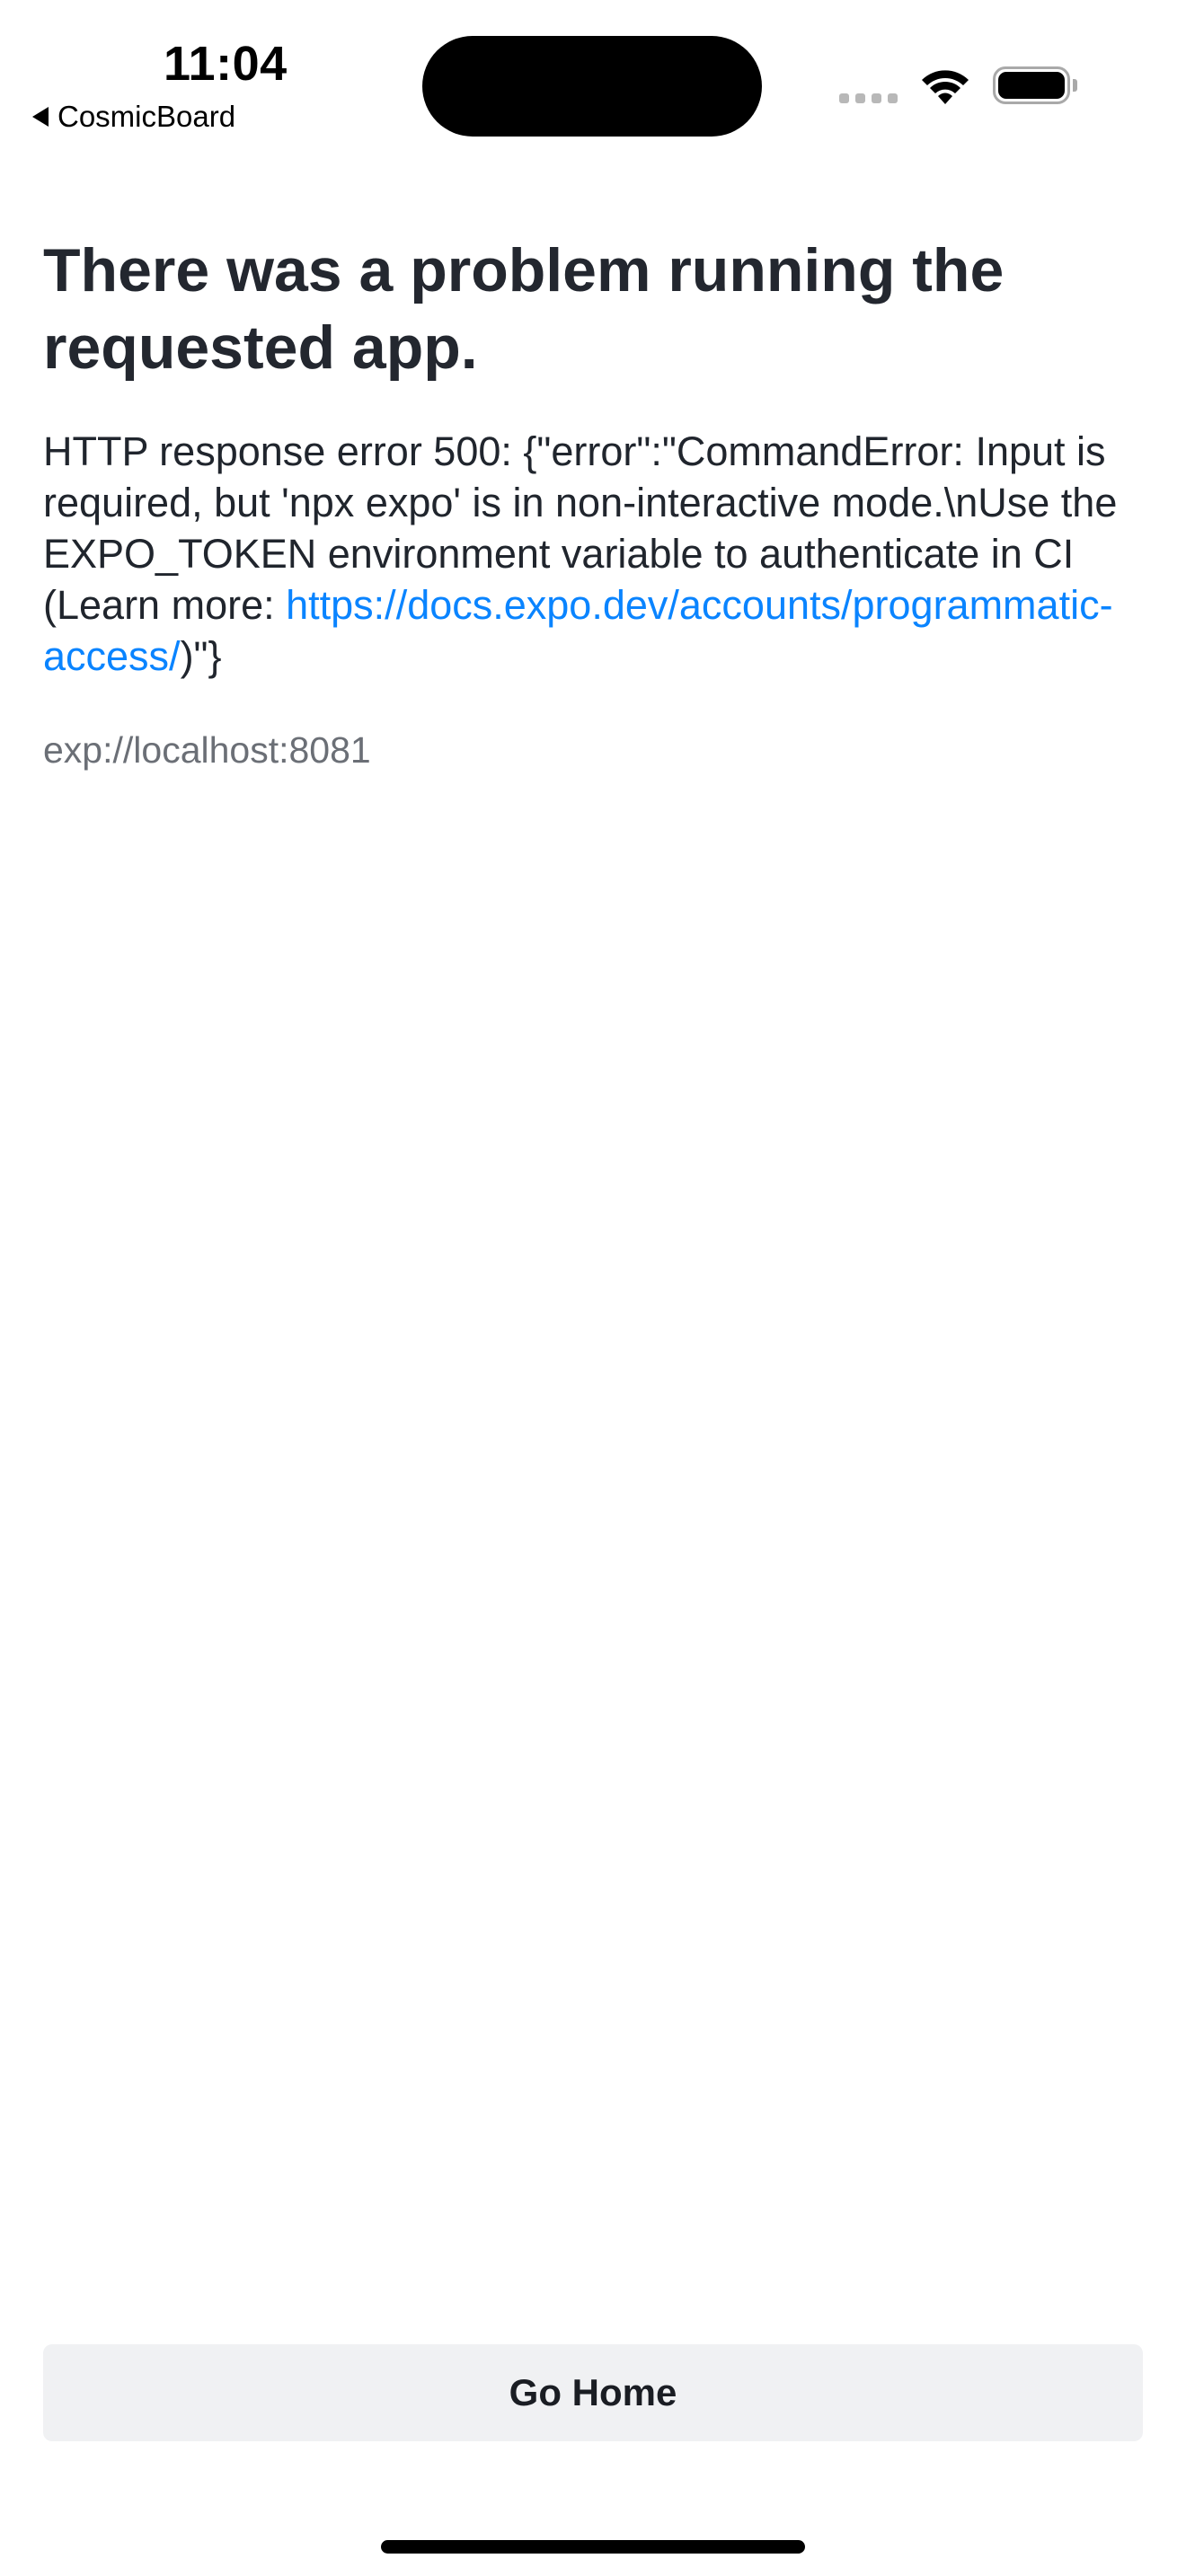 This screenshot has height=2576, width=1186. What do you see at coordinates (1075, 85) in the screenshot?
I see `battery-cap` at bounding box center [1075, 85].